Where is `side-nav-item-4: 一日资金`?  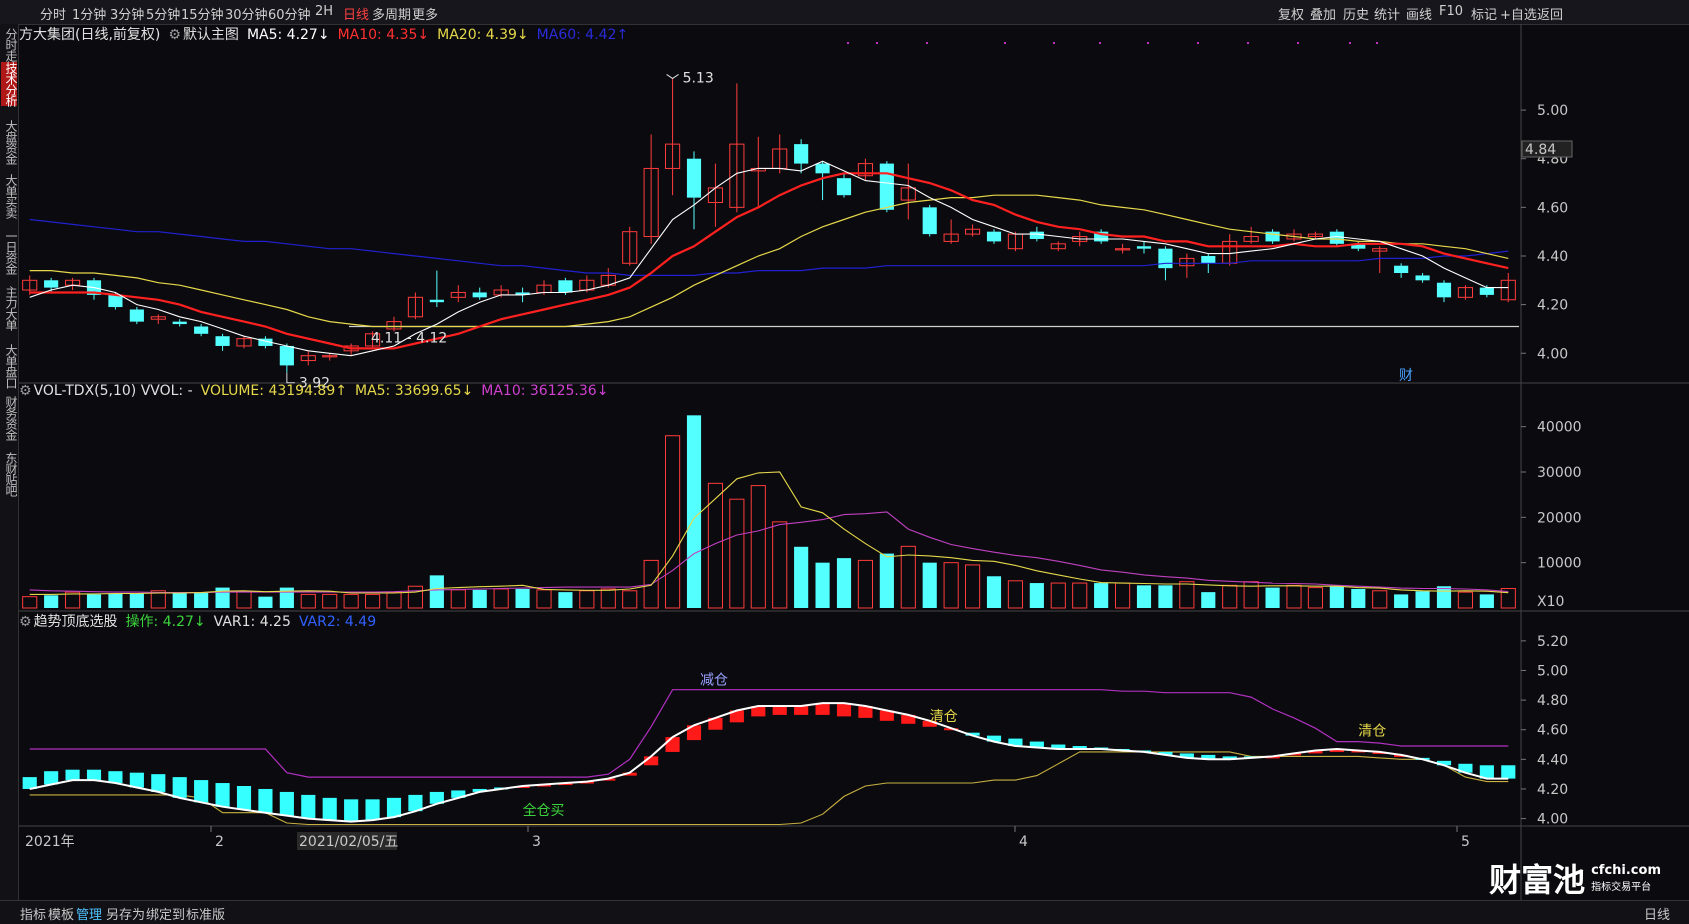
side-nav-item-4: 一日资金 is located at coordinates (9, 252).